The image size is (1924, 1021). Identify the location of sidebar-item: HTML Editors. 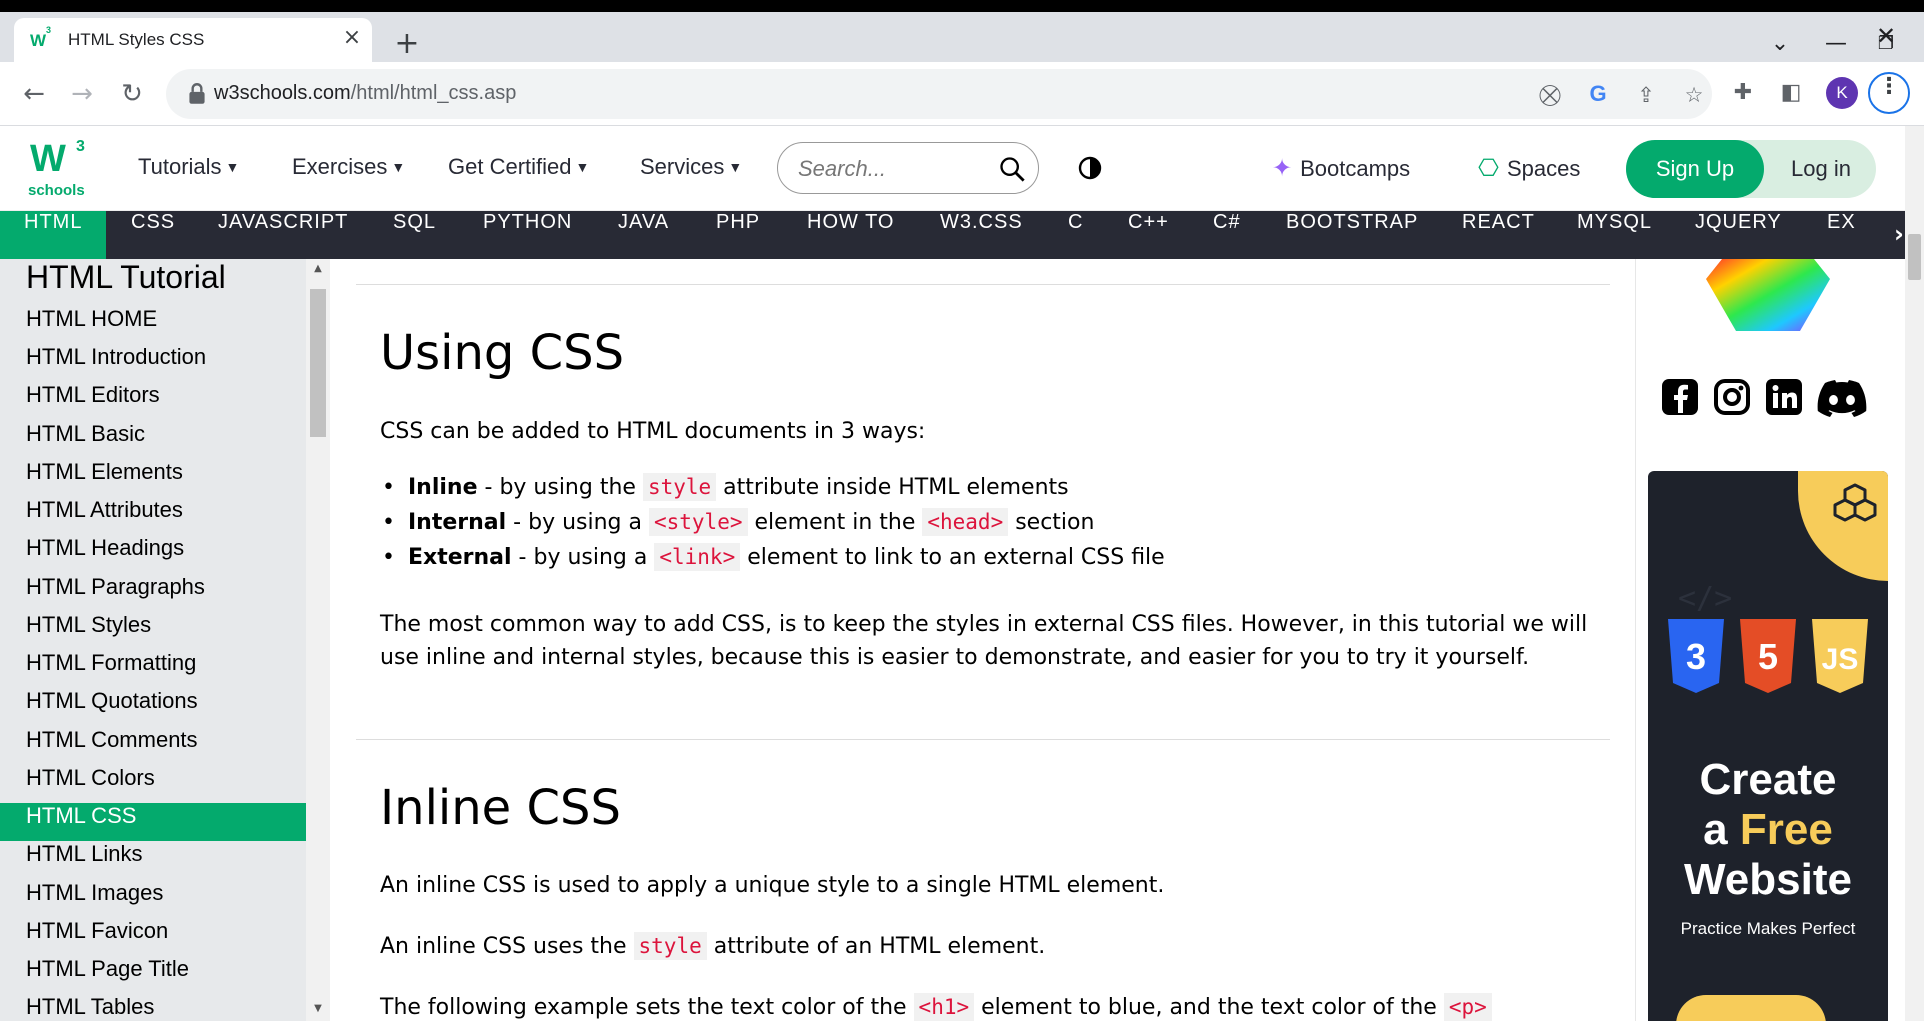
(153, 401).